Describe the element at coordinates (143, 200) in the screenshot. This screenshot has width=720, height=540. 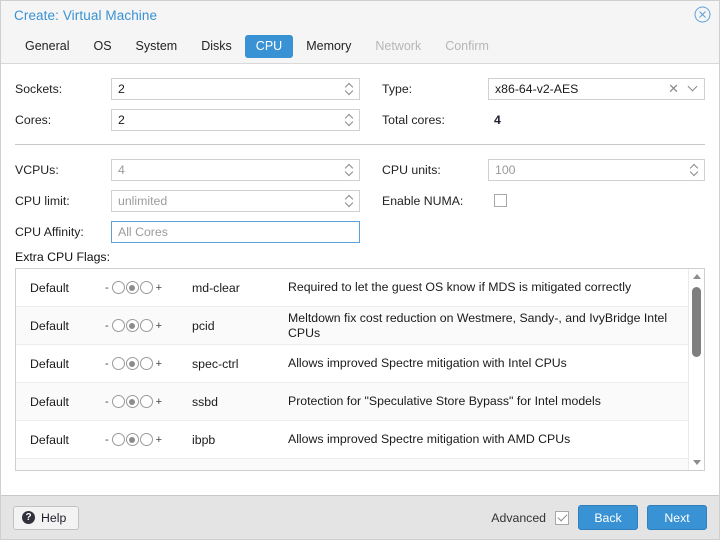
I see `cpu-limit-placeholder: unlimited` at that location.